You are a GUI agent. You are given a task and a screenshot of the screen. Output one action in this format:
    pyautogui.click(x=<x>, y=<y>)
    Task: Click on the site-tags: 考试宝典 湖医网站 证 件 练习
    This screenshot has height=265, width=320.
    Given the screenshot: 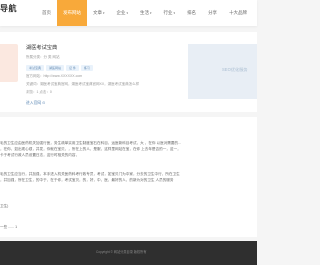 What is the action you would take?
    pyautogui.click(x=59, y=68)
    